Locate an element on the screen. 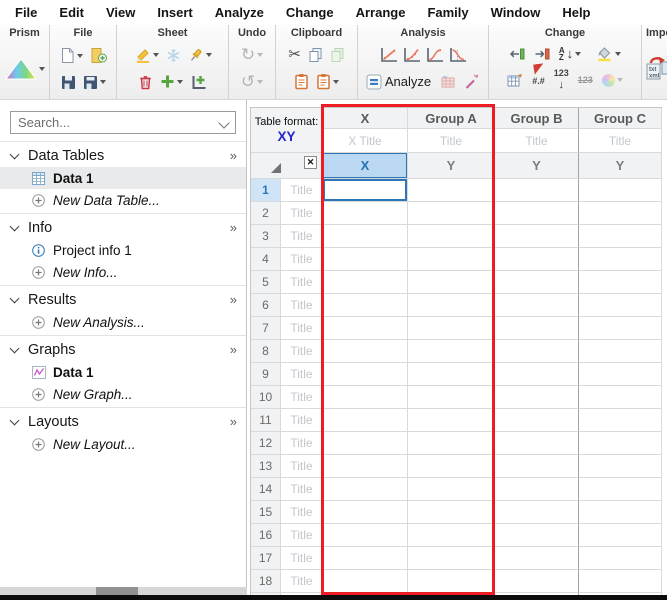 This screenshot has height=600, width=667. column-name: Group C is located at coordinates (620, 118).